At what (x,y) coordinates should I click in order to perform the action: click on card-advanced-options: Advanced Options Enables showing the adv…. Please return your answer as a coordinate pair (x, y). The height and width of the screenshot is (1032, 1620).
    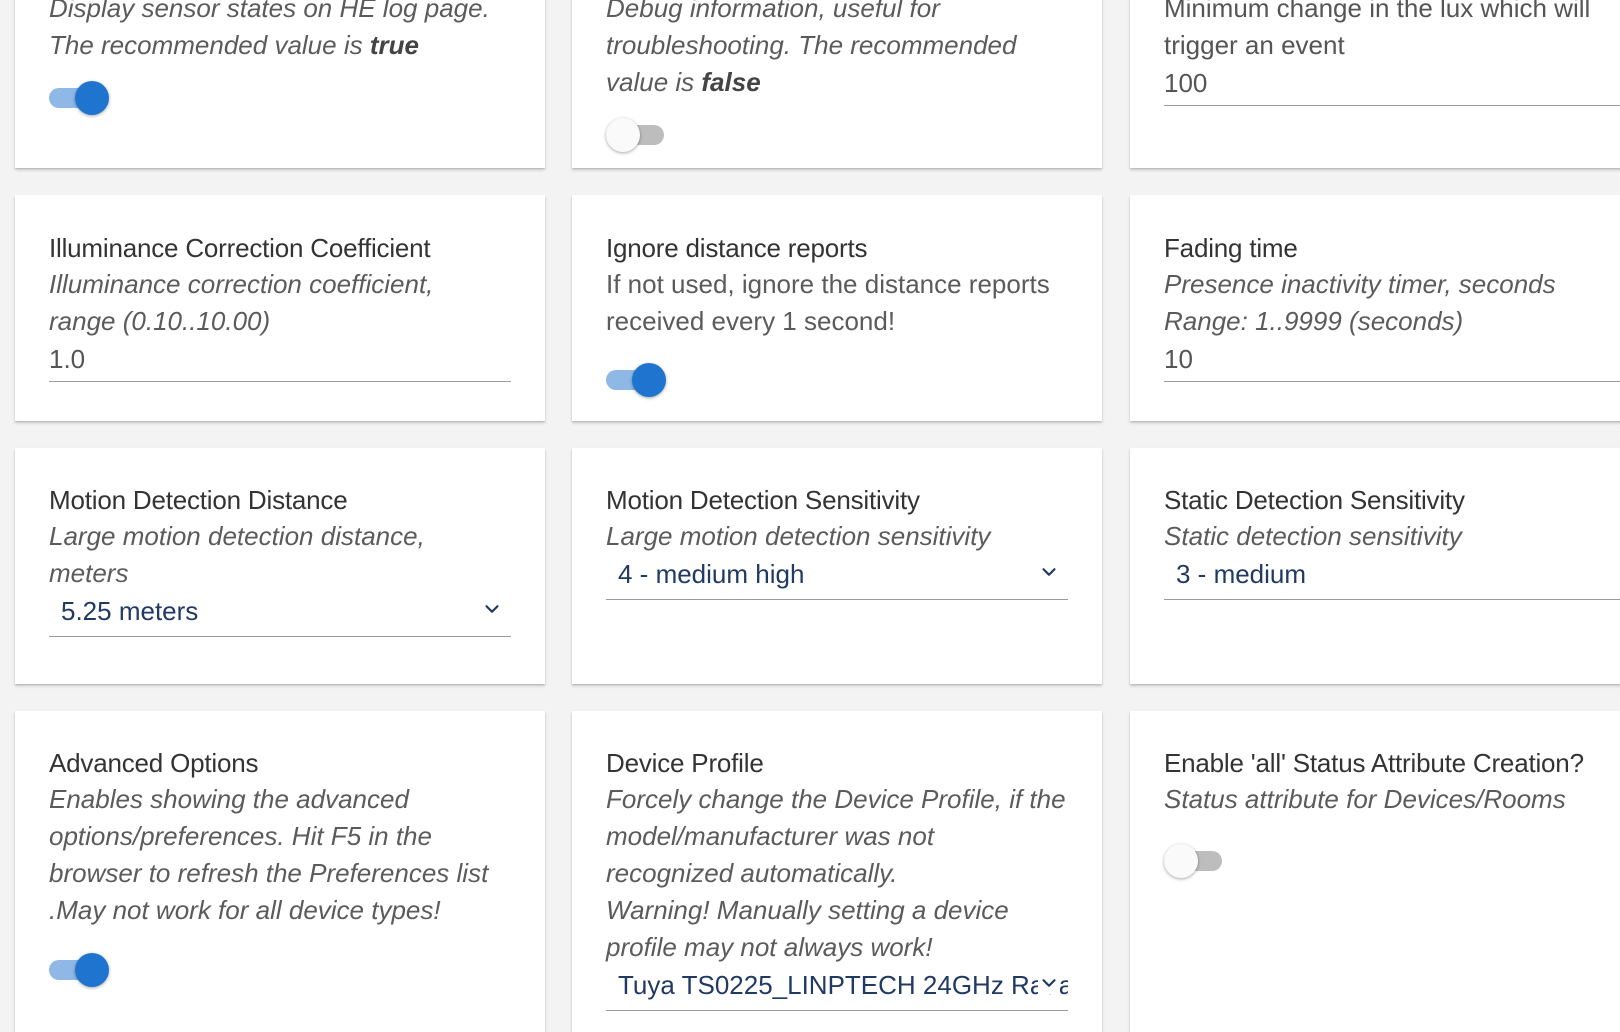
    Looking at the image, I should click on (280, 871).